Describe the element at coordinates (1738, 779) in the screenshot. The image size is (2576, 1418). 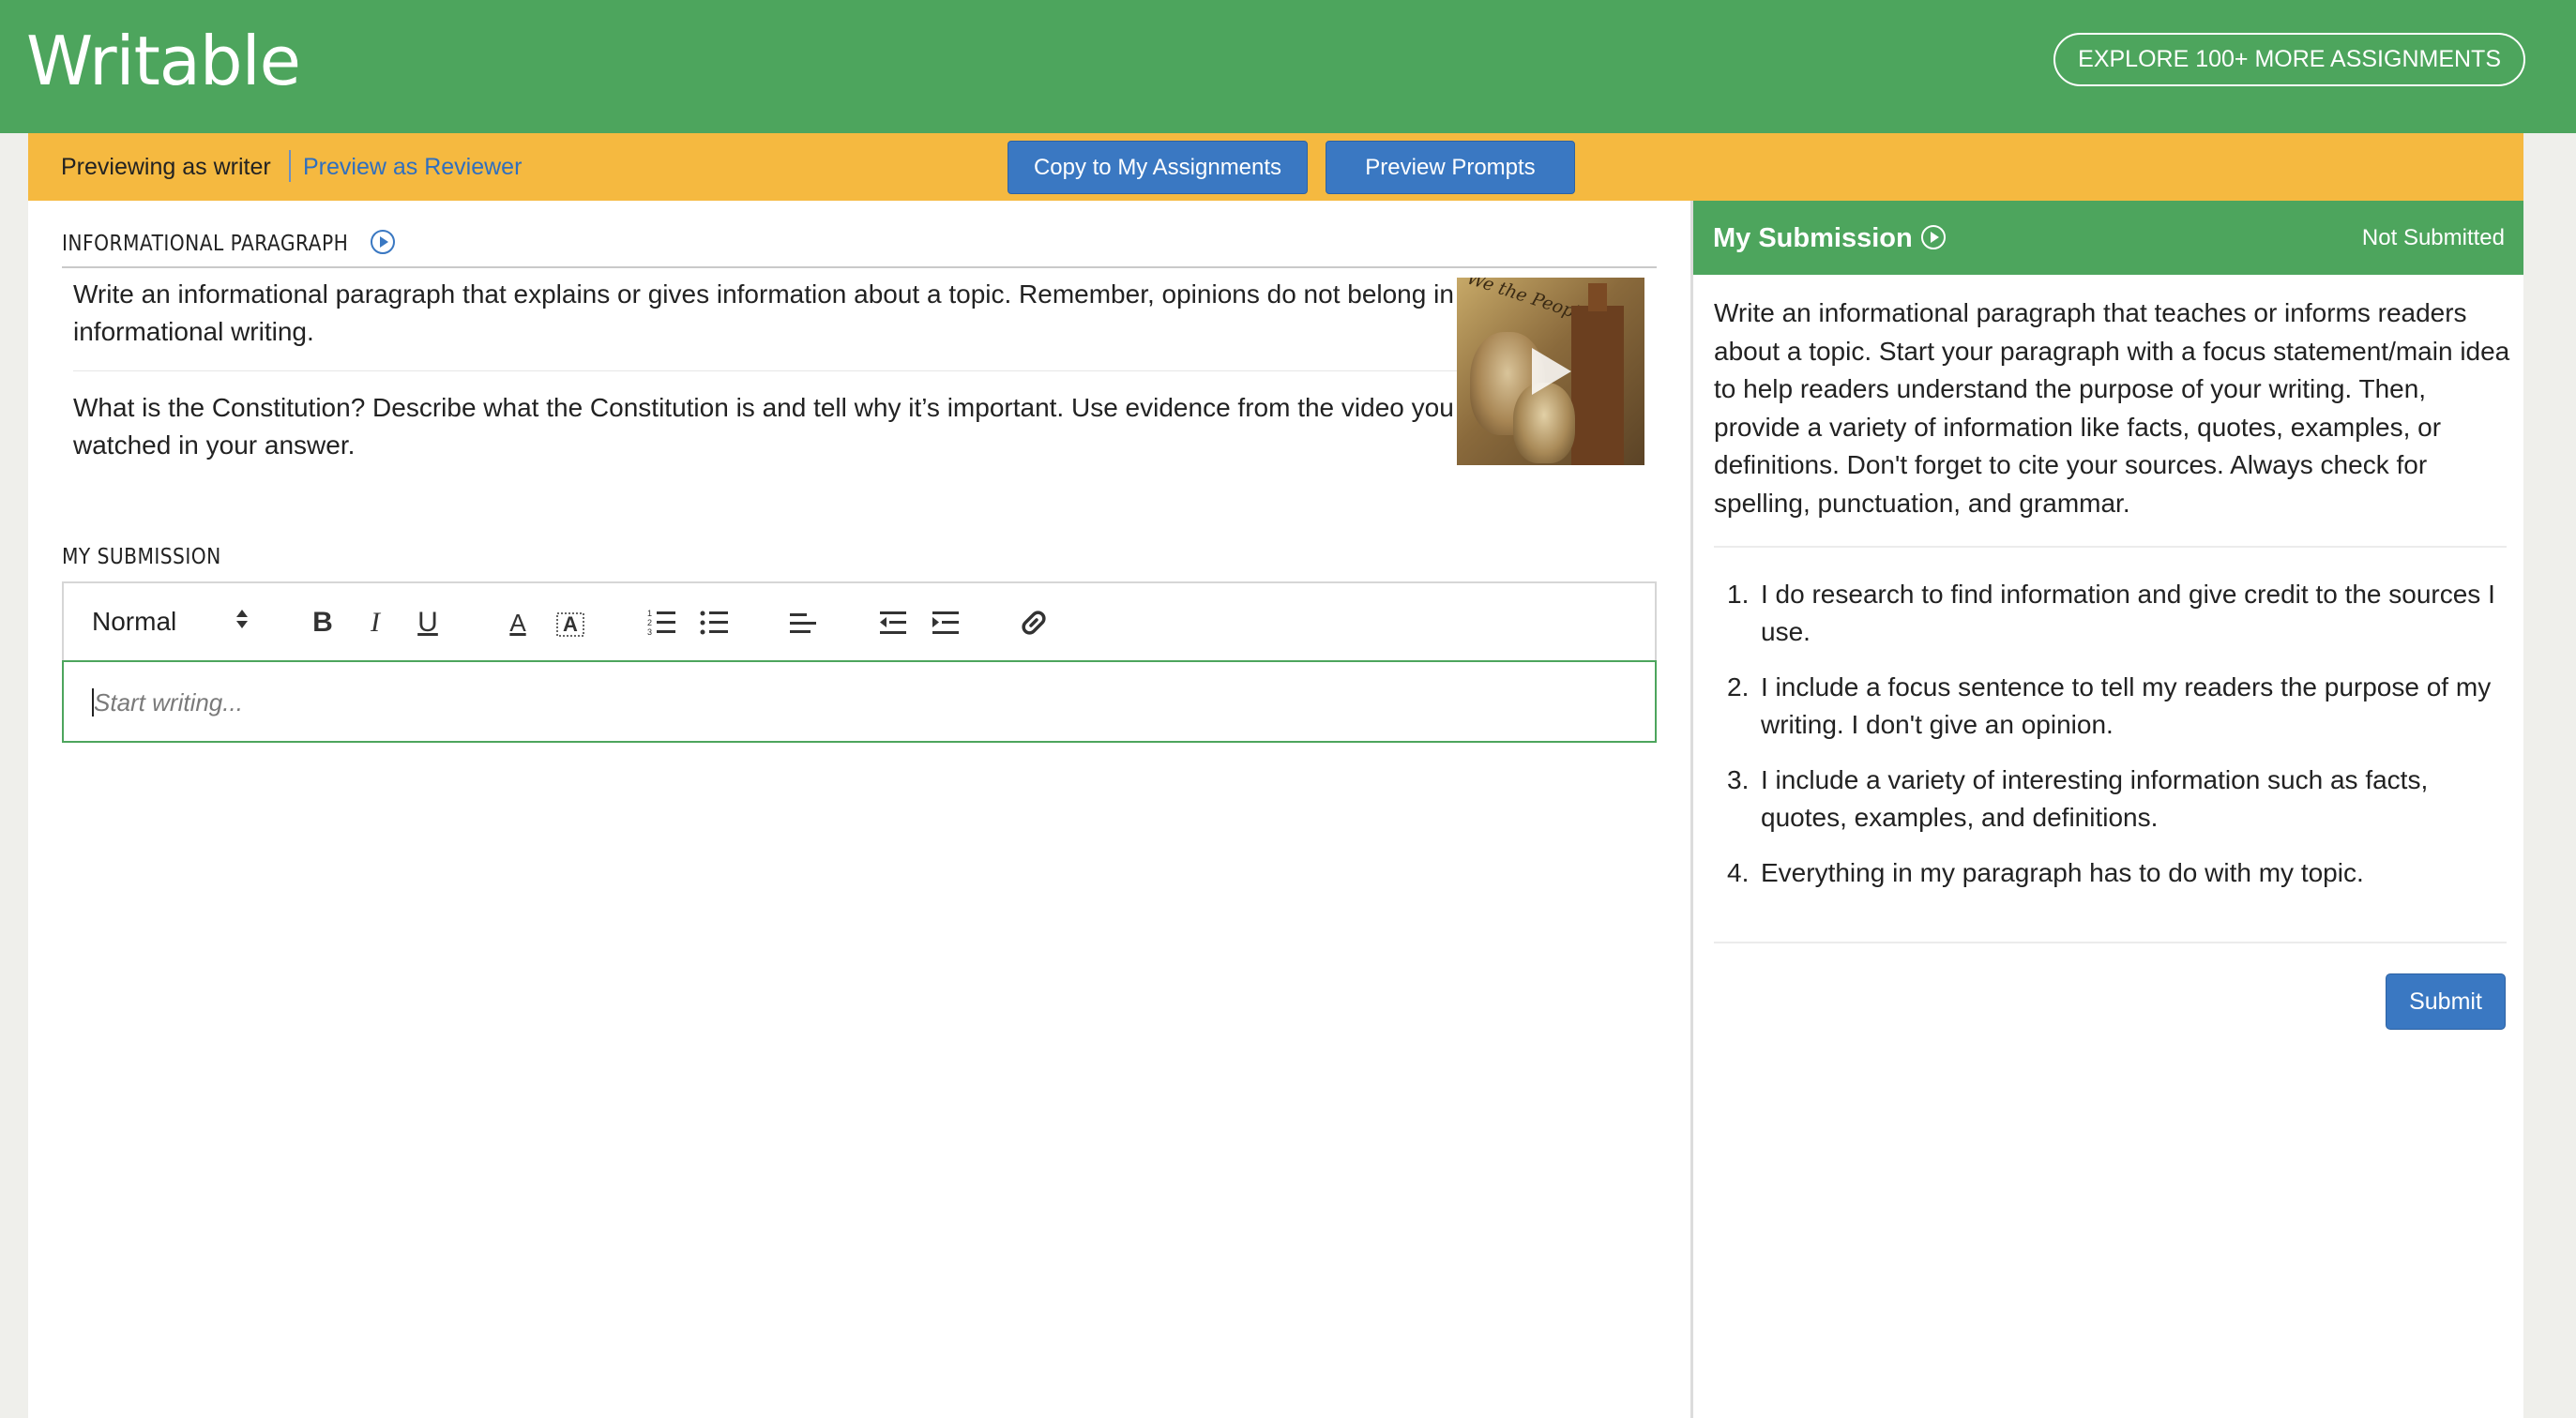
I see `criteria-number: 3.` at that location.